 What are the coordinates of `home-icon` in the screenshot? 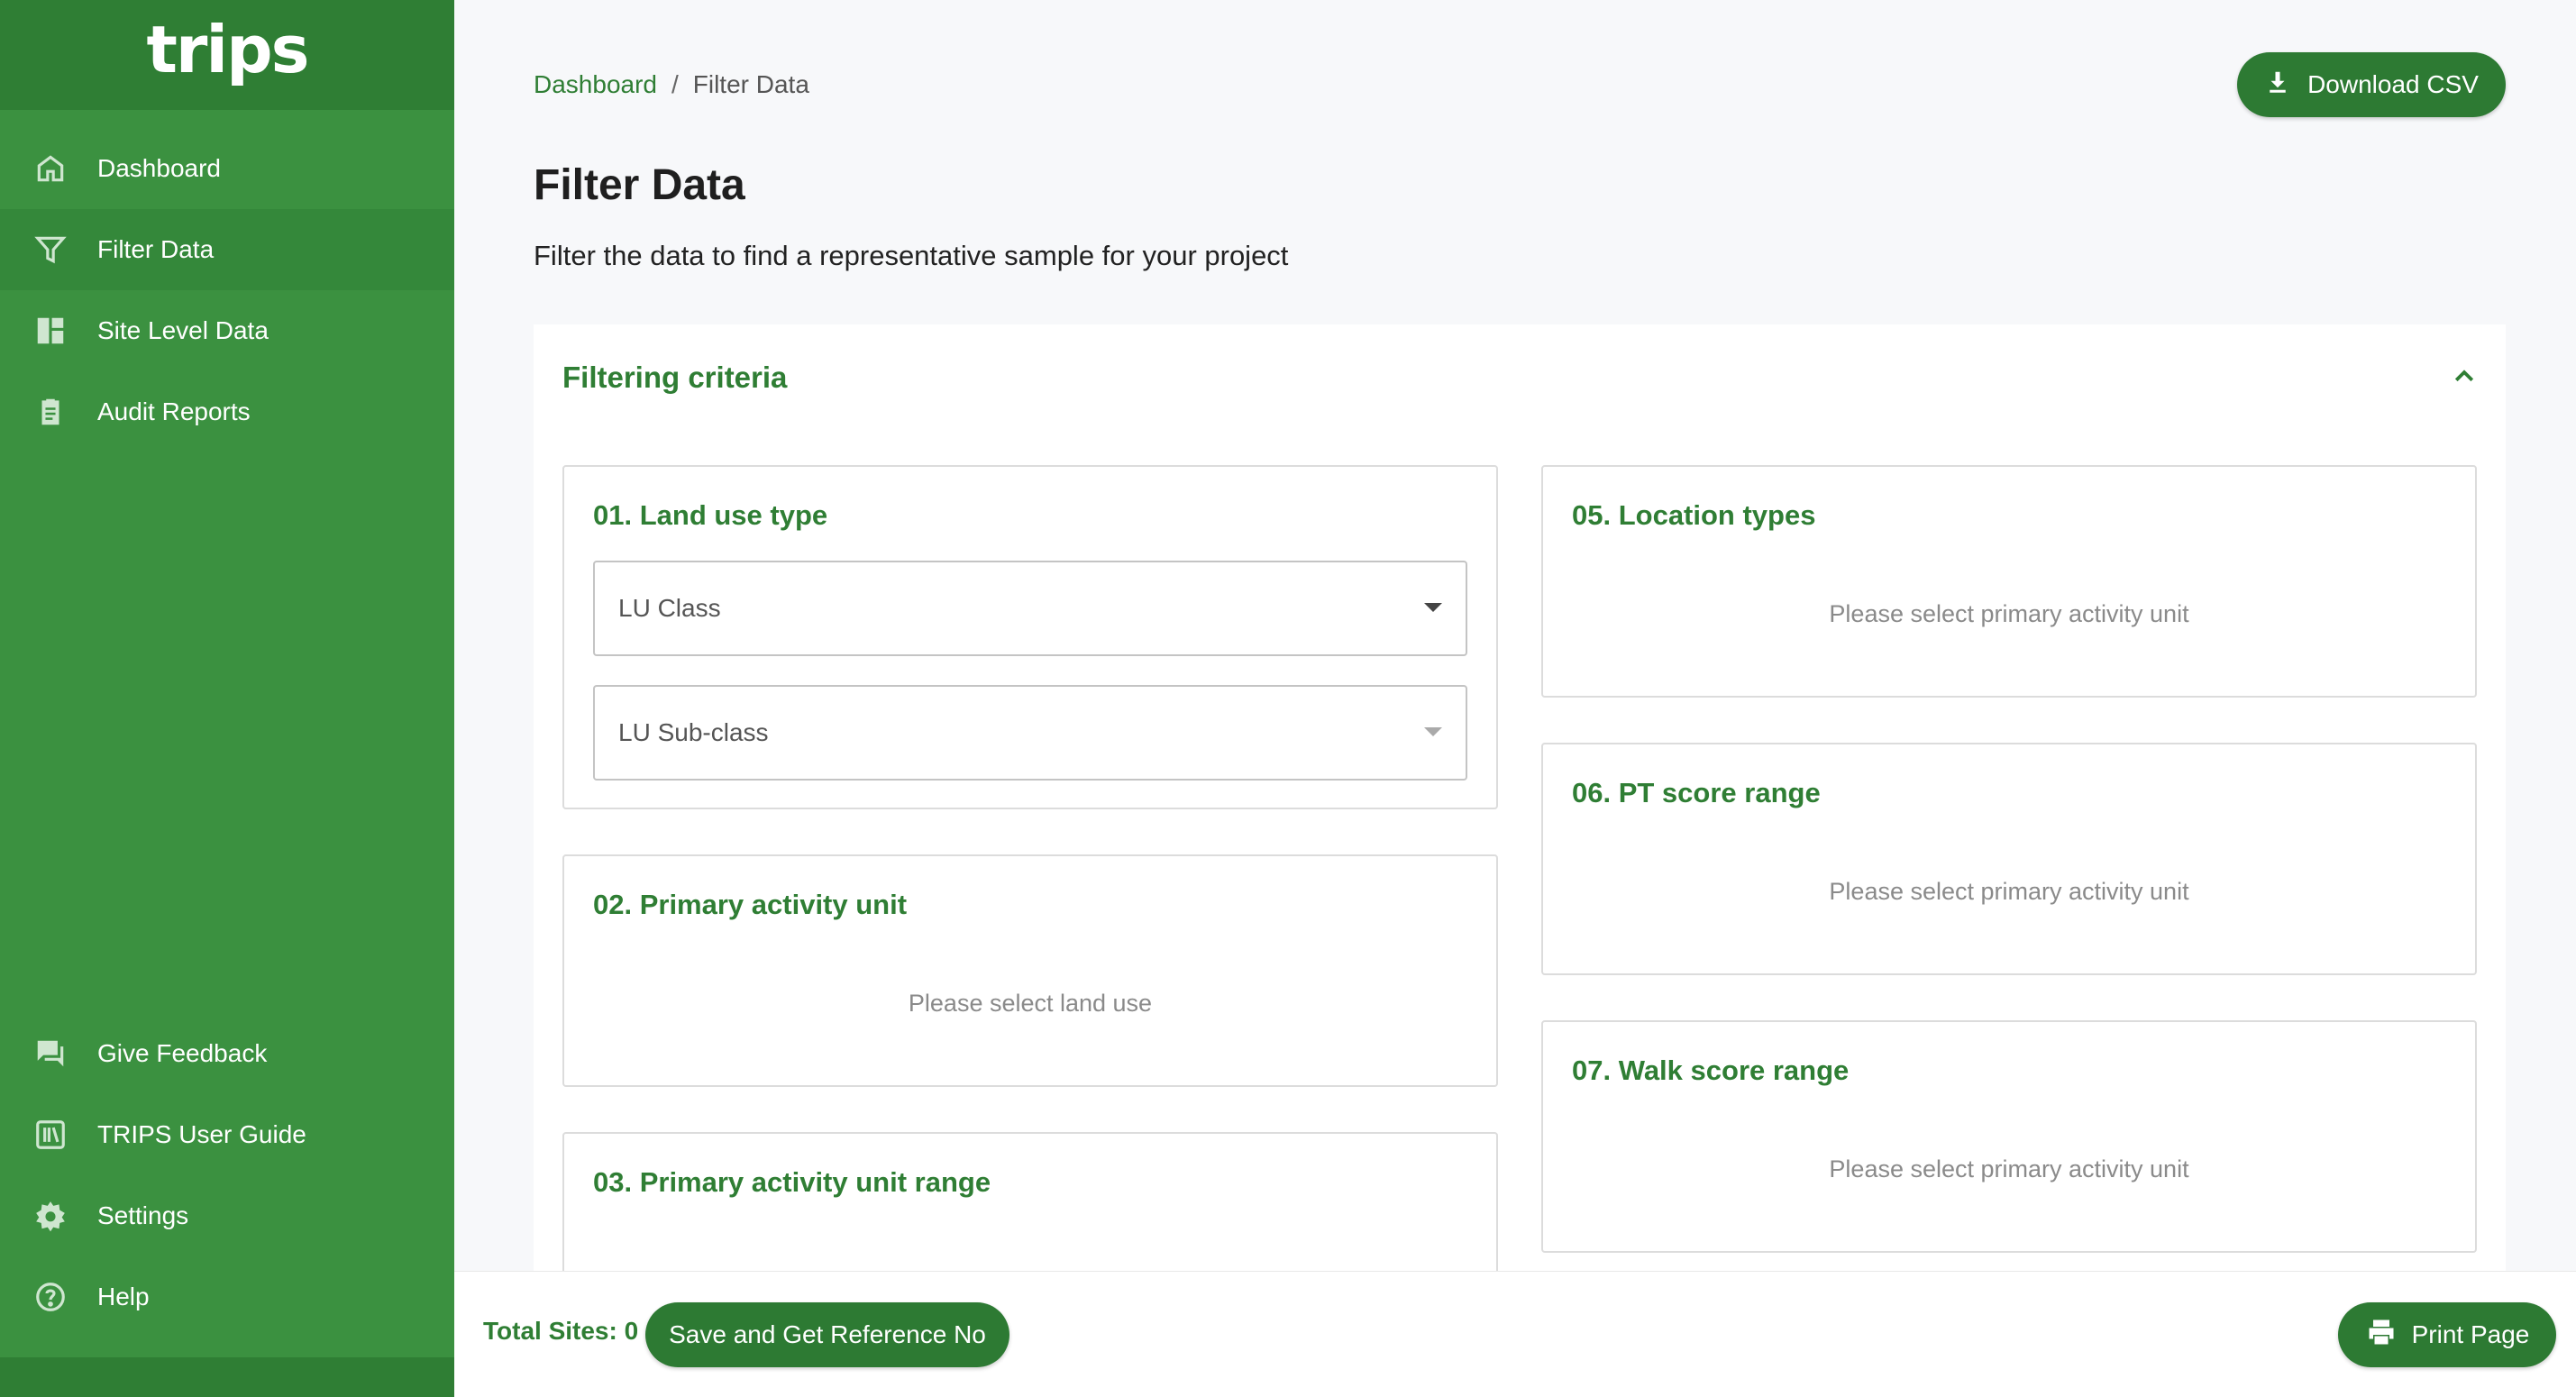 It's located at (50, 169).